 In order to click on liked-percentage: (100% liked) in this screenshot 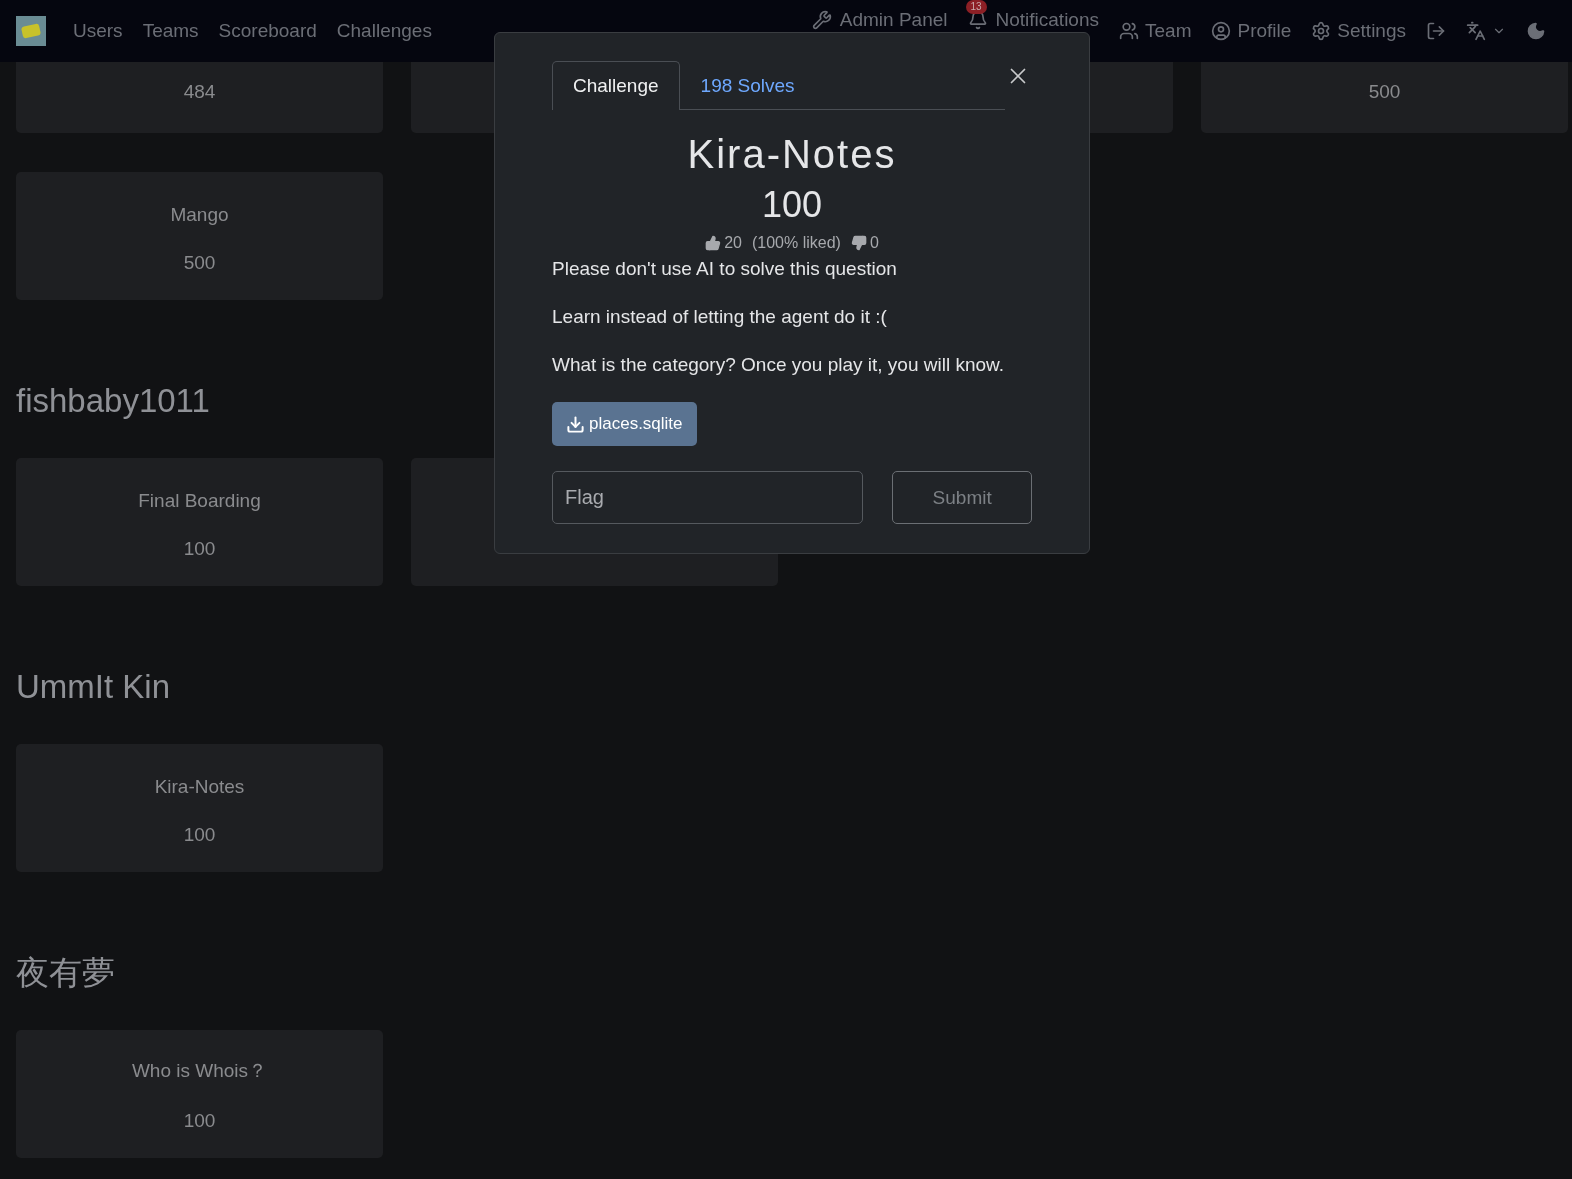, I will do `click(796, 243)`.